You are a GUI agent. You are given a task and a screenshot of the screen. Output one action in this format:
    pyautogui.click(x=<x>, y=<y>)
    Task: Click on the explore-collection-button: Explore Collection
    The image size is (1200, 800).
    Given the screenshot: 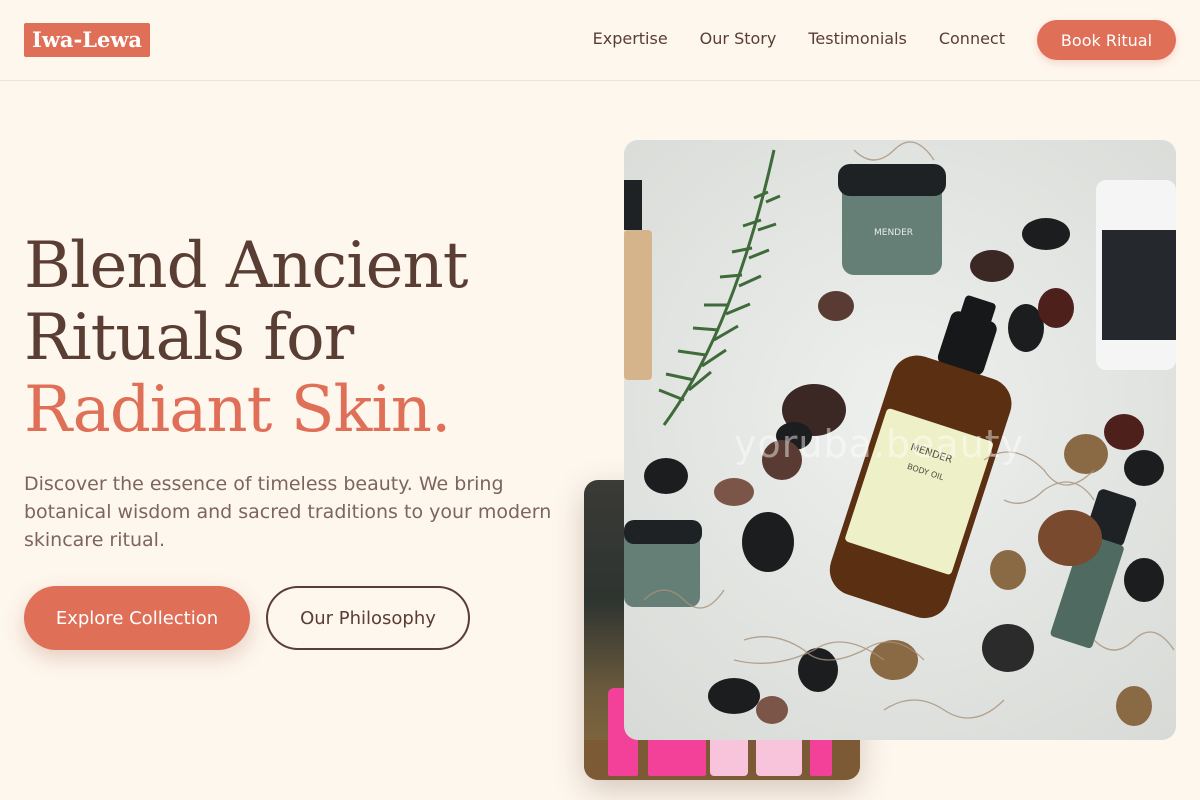 What is the action you would take?
    pyautogui.click(x=137, y=618)
    